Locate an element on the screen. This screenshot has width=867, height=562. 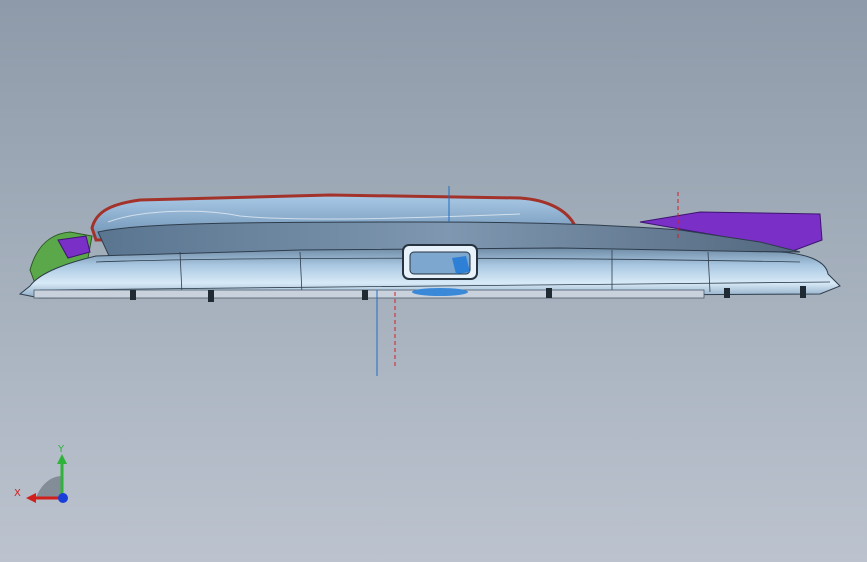
triad-x-arrow-icon is located at coordinates (31, 498).